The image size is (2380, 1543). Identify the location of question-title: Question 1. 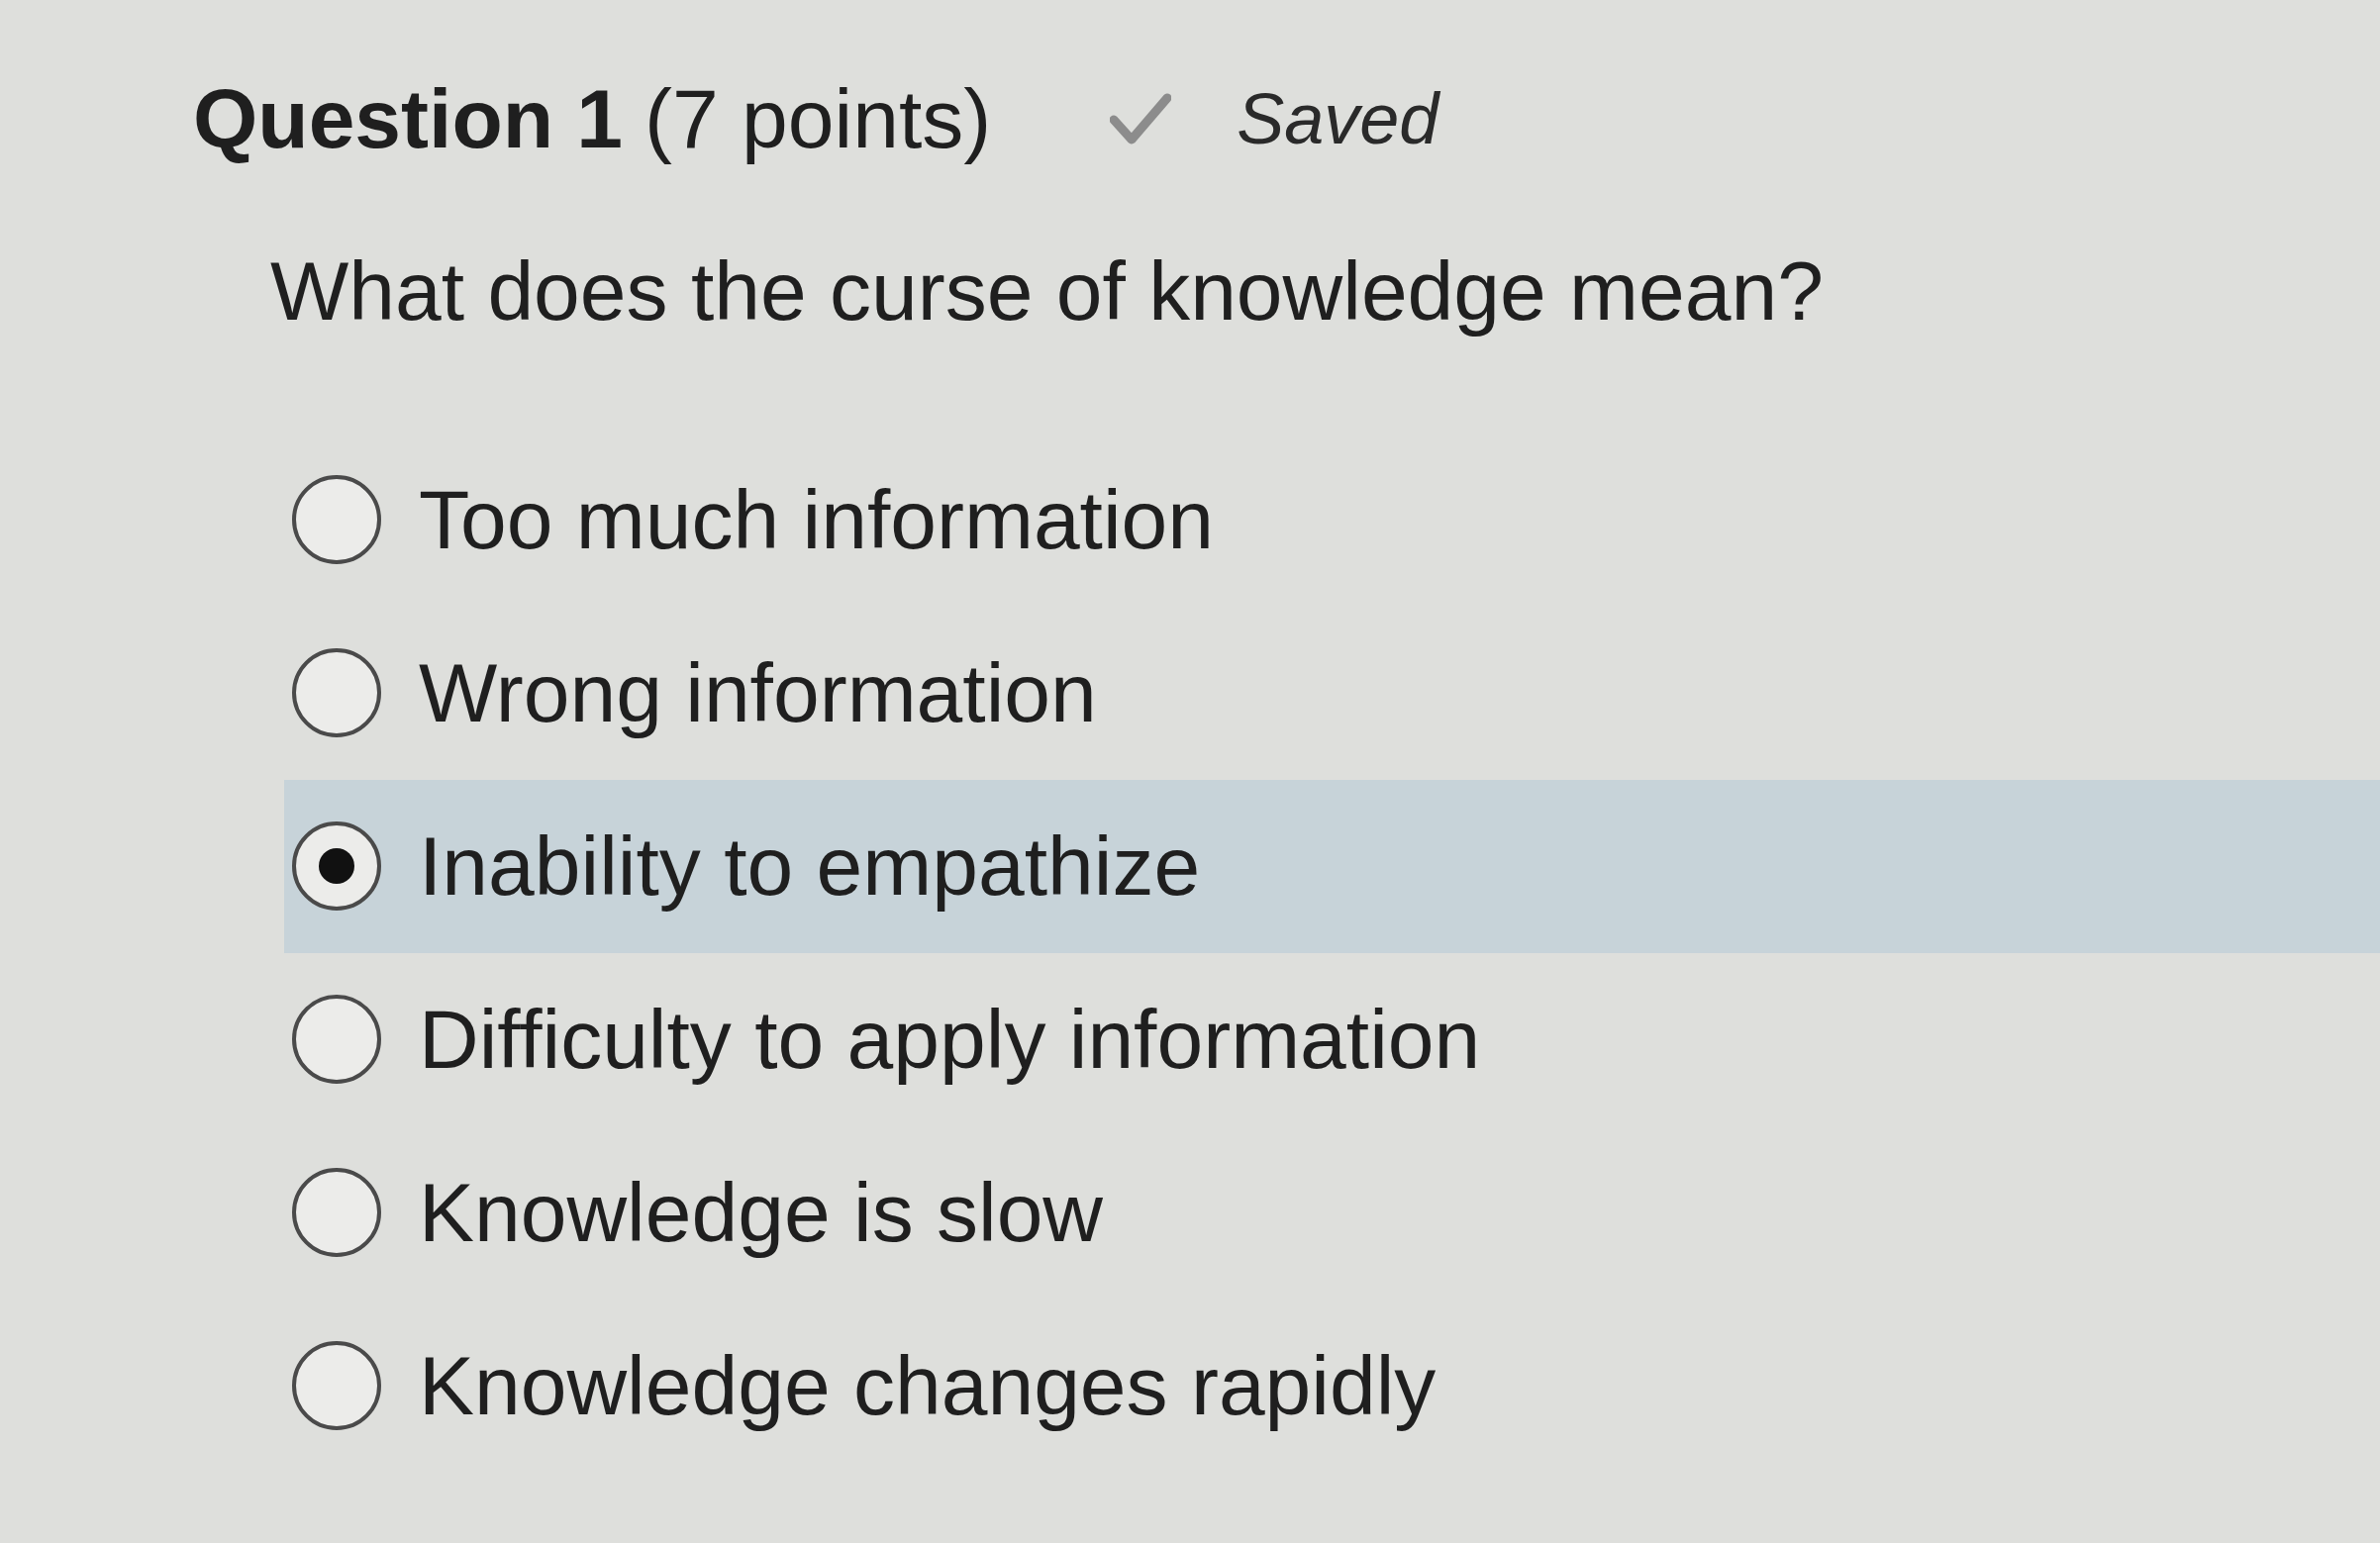
(408, 119).